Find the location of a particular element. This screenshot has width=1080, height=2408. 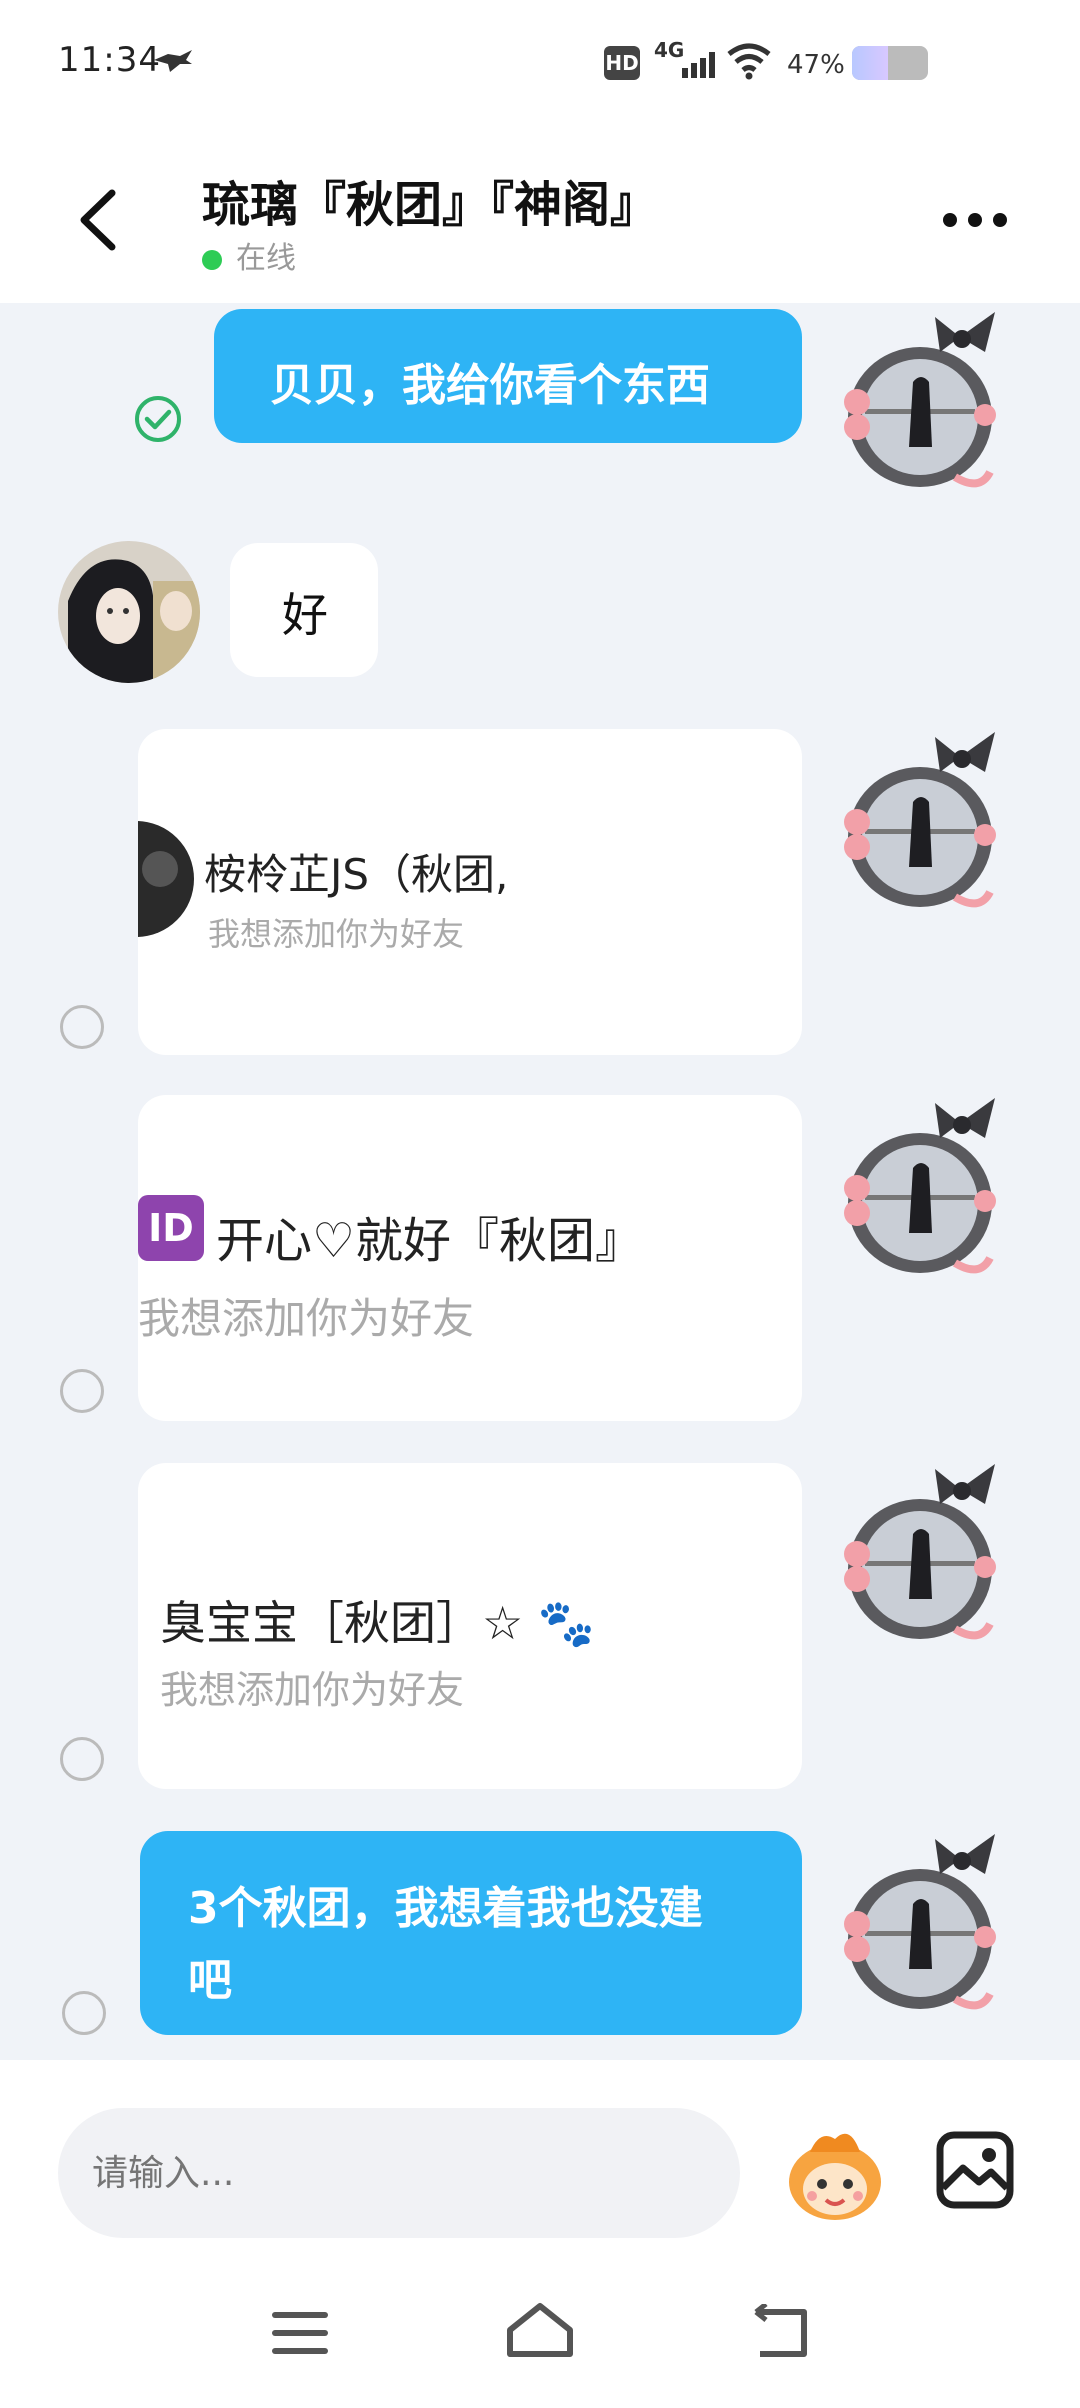

id-badge-icon: ID is located at coordinates (171, 1228).